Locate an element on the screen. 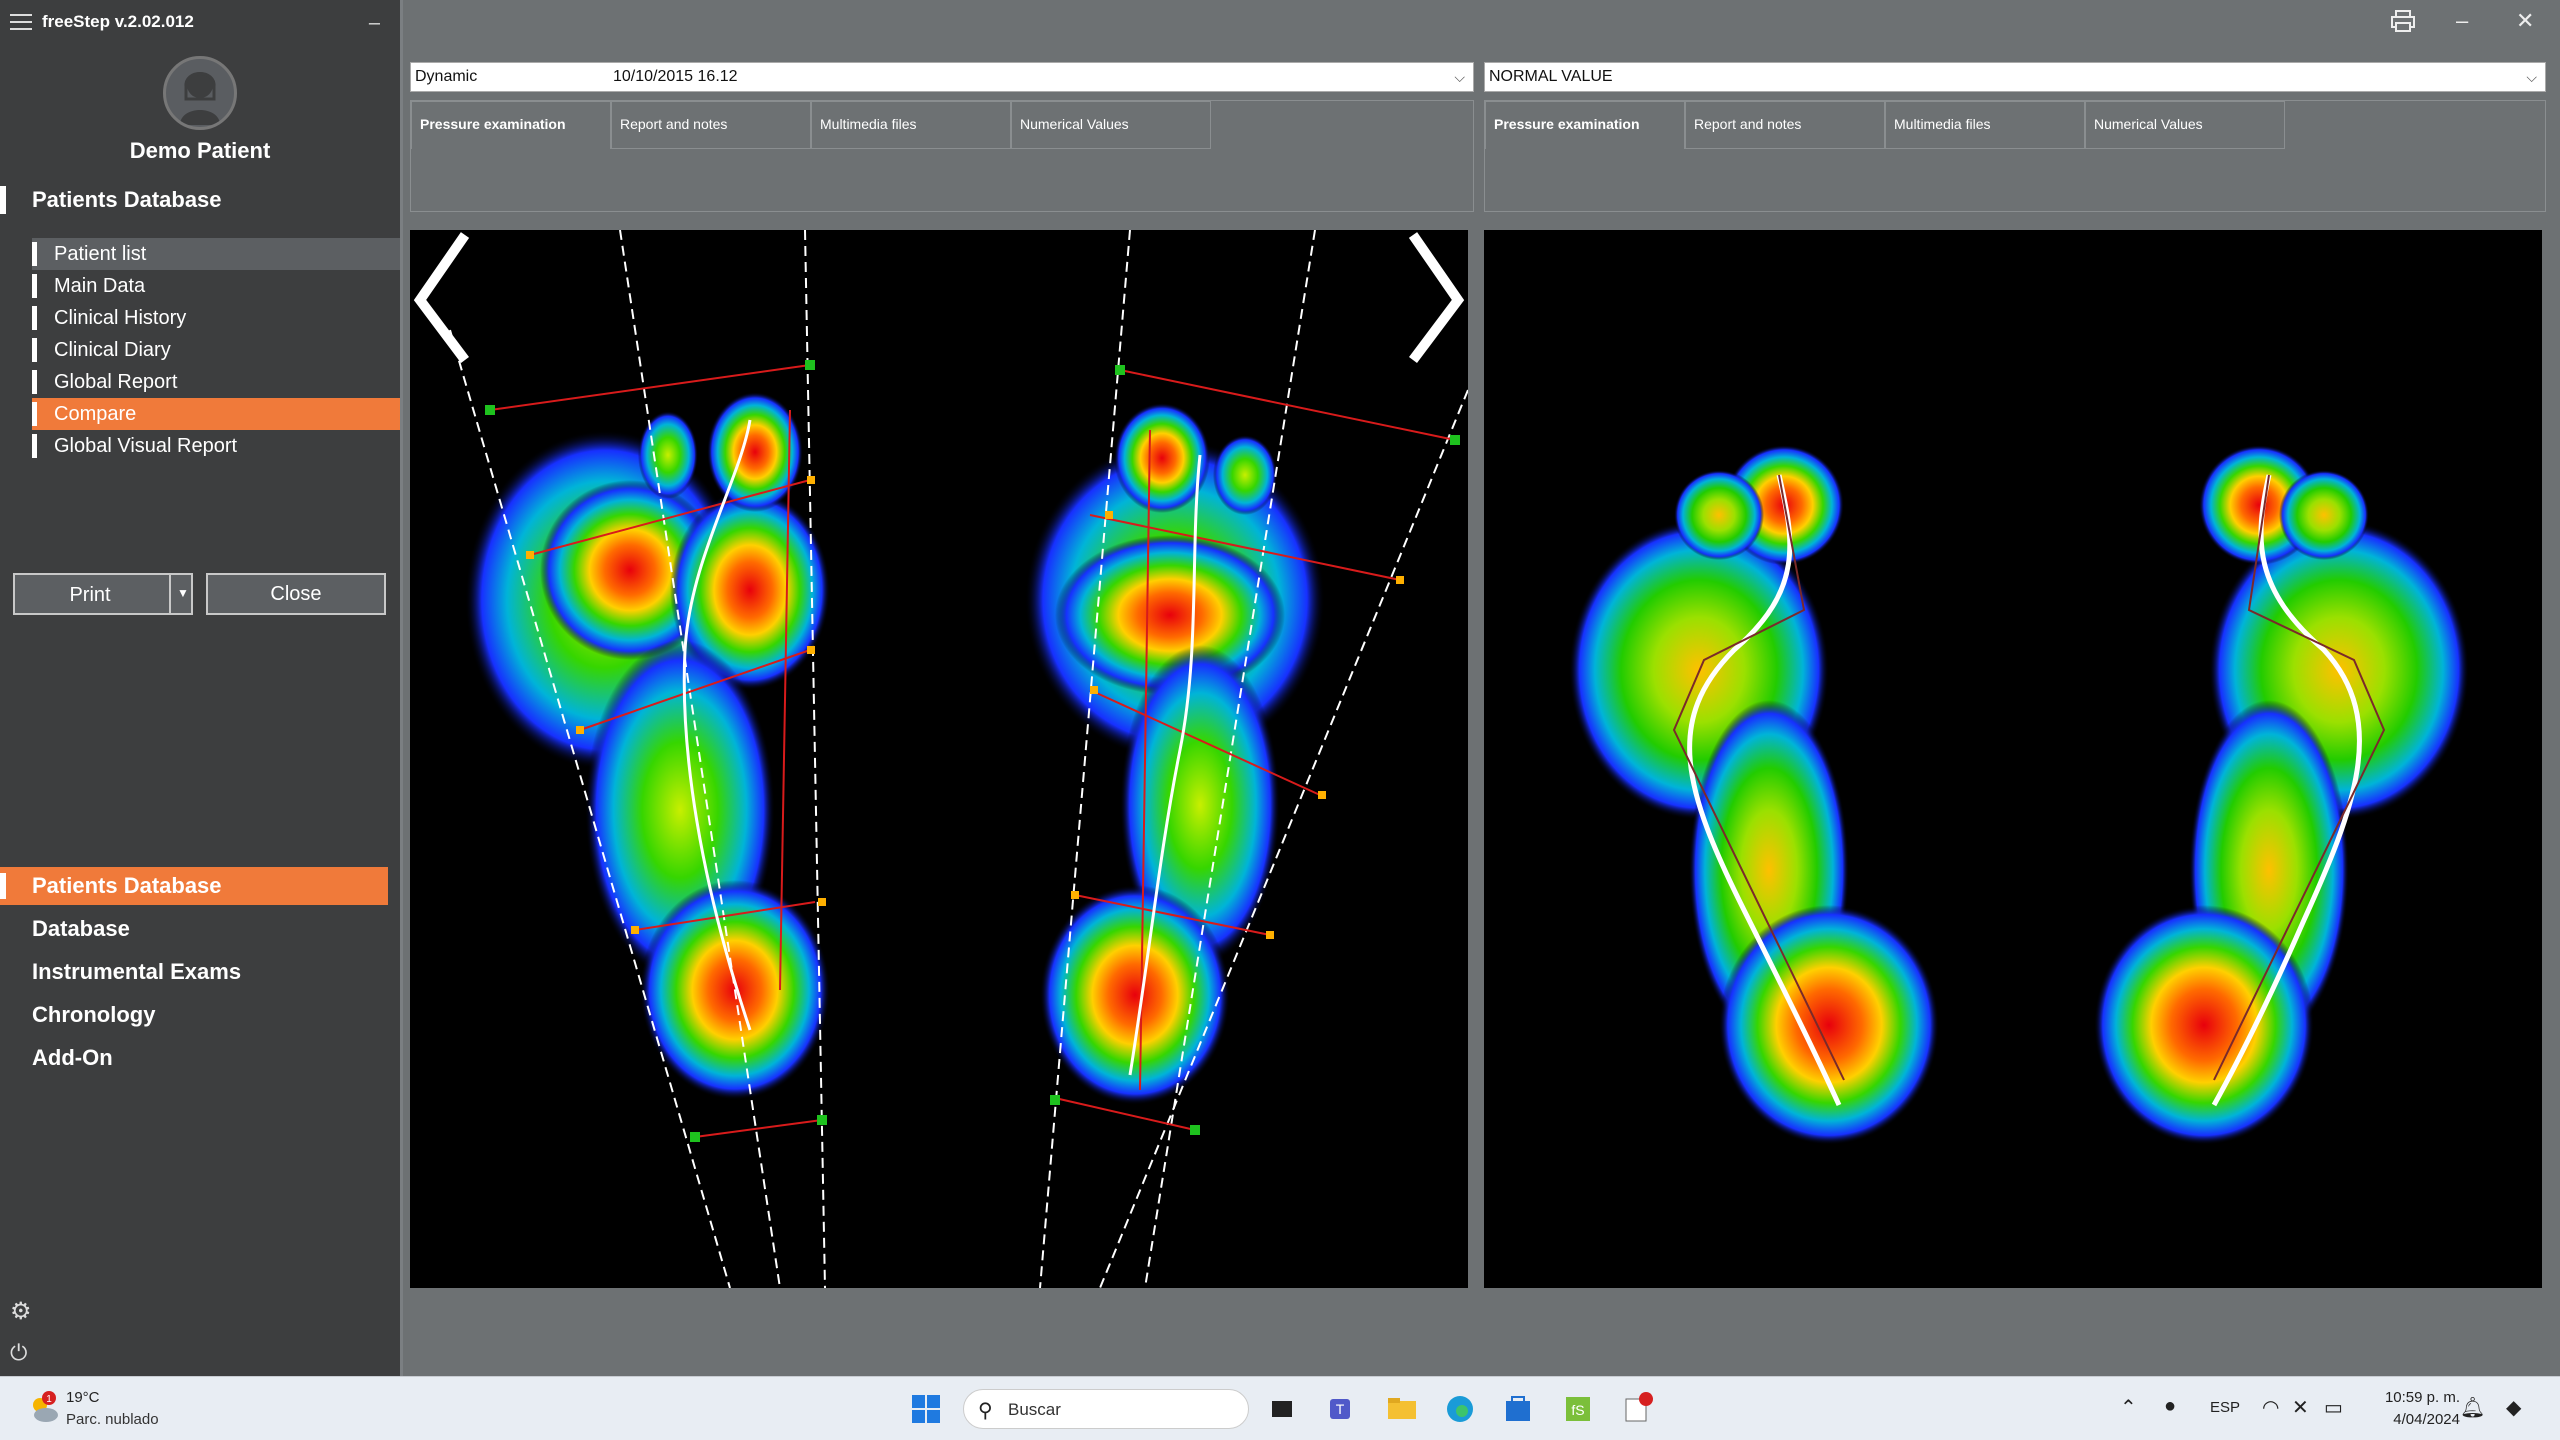 This screenshot has width=2560, height=1440. hamburger-menu-icon is located at coordinates (21, 23).